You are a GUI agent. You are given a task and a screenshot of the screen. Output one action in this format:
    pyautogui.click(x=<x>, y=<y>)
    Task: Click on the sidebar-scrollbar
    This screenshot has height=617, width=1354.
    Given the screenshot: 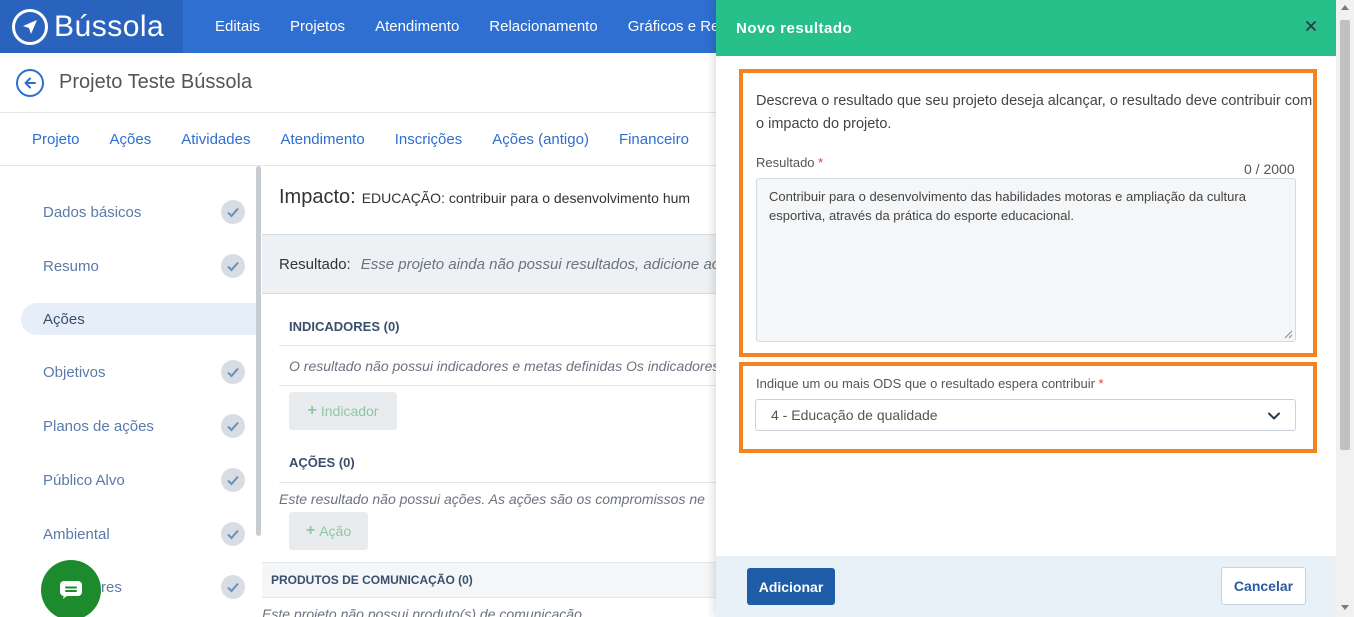 What is the action you would take?
    pyautogui.click(x=258, y=351)
    